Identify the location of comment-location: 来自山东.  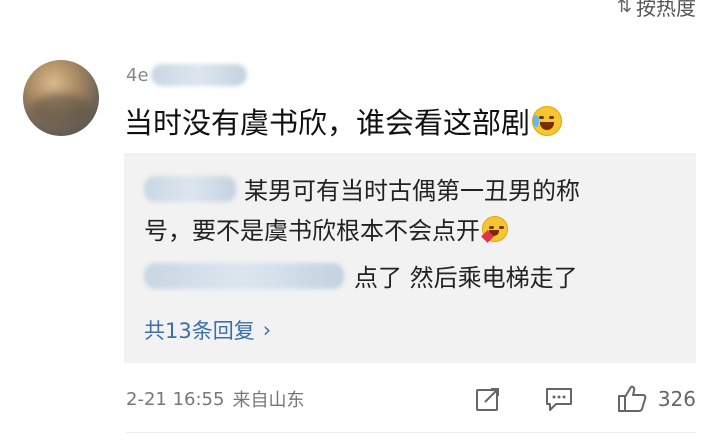
(268, 400).